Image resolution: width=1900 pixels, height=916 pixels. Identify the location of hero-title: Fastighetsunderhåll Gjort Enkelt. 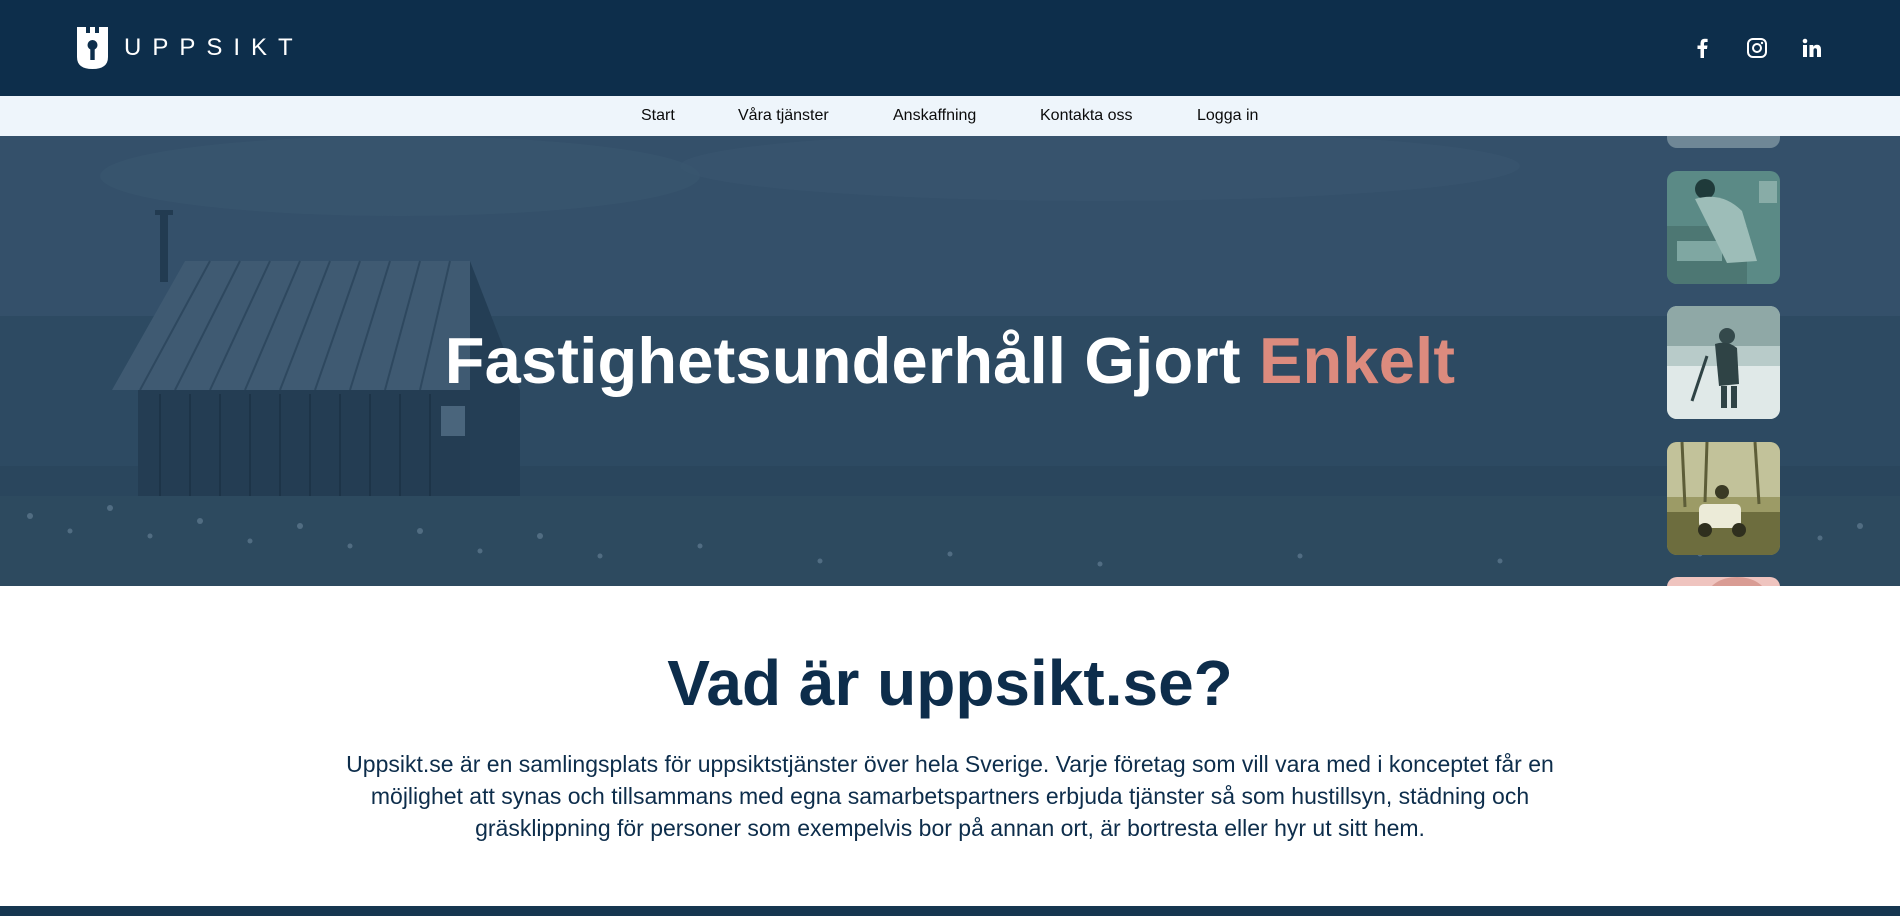
(950, 360).